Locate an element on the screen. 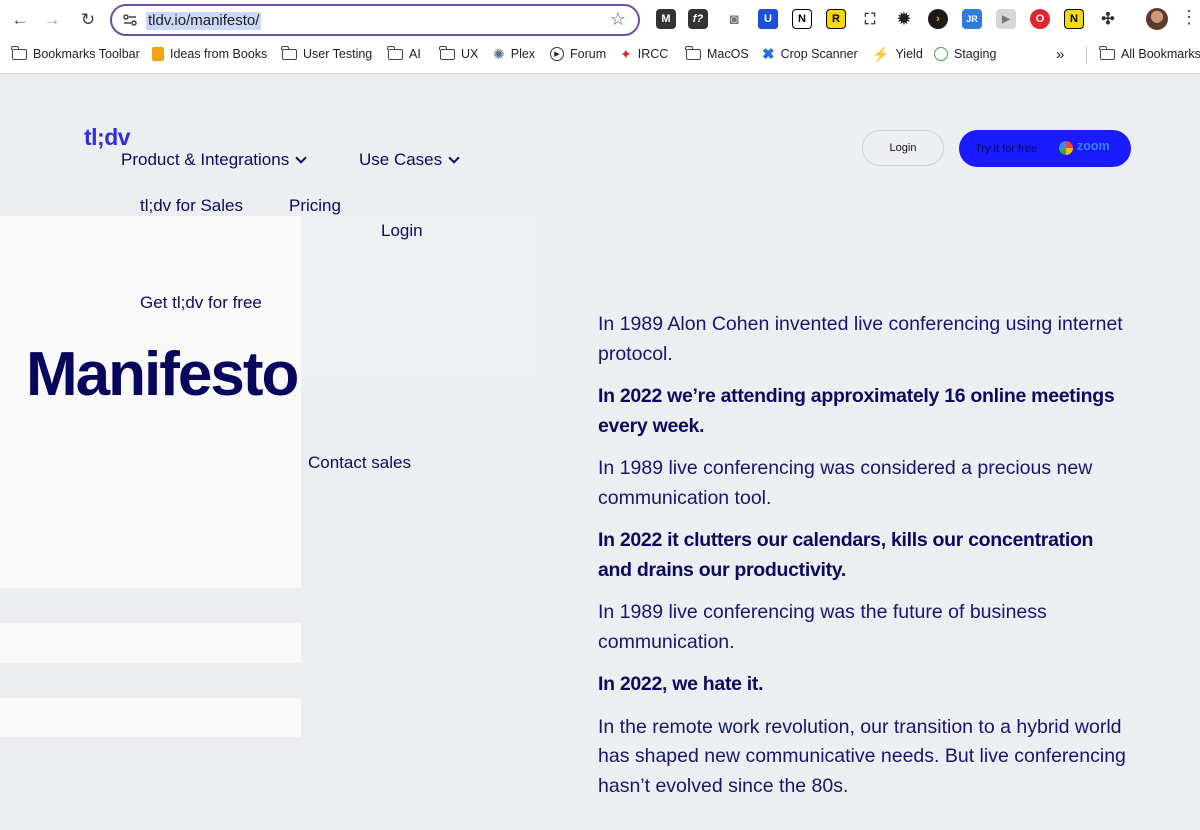  extension-m-icon: M is located at coordinates (666, 19).